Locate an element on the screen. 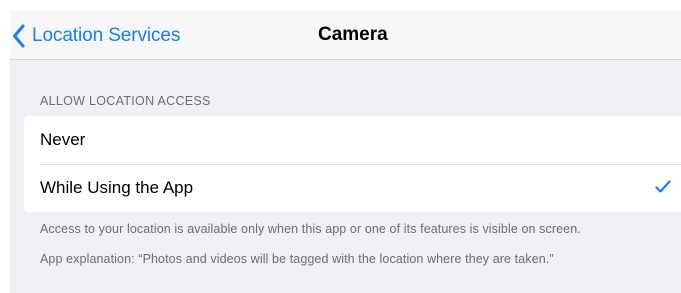  section-header: ALLOW LOCATION ACCESS is located at coordinates (125, 101).